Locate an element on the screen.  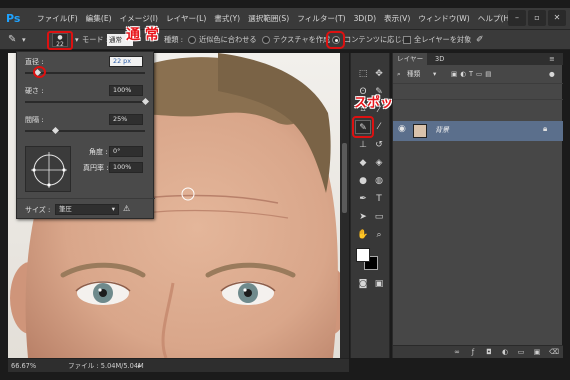
brush-dropdown-icon: ▾ is located at coordinates (77, 40).